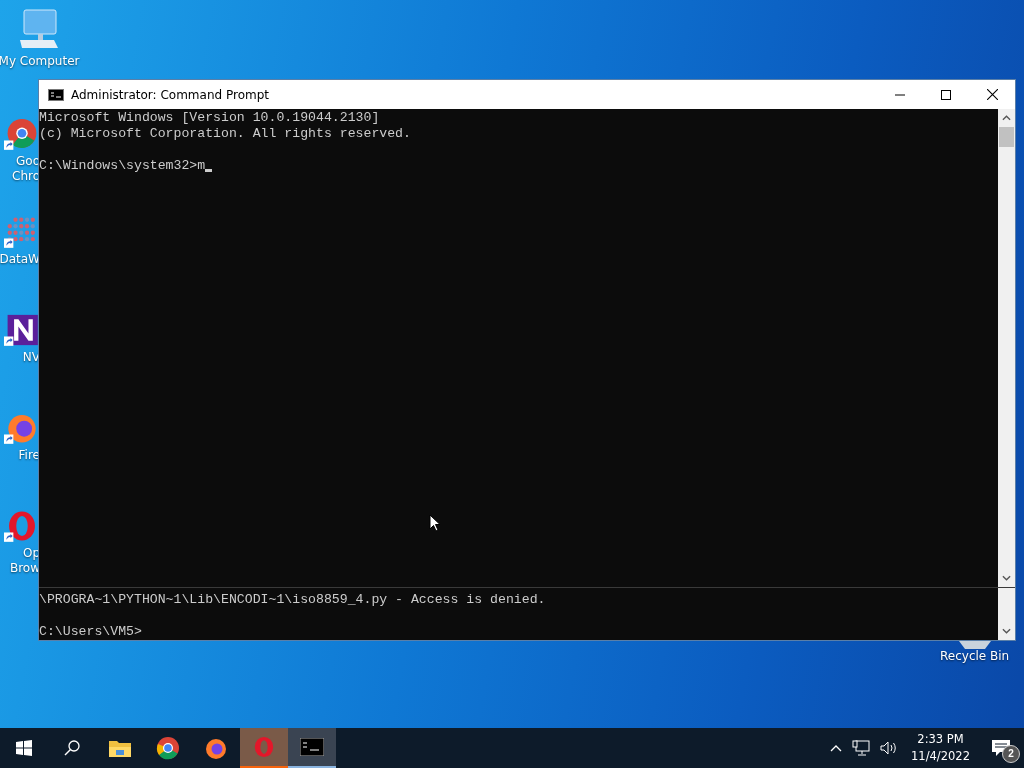 The width and height of the screenshot is (1024, 768). I want to click on chevron-up-icon, so click(836, 748).